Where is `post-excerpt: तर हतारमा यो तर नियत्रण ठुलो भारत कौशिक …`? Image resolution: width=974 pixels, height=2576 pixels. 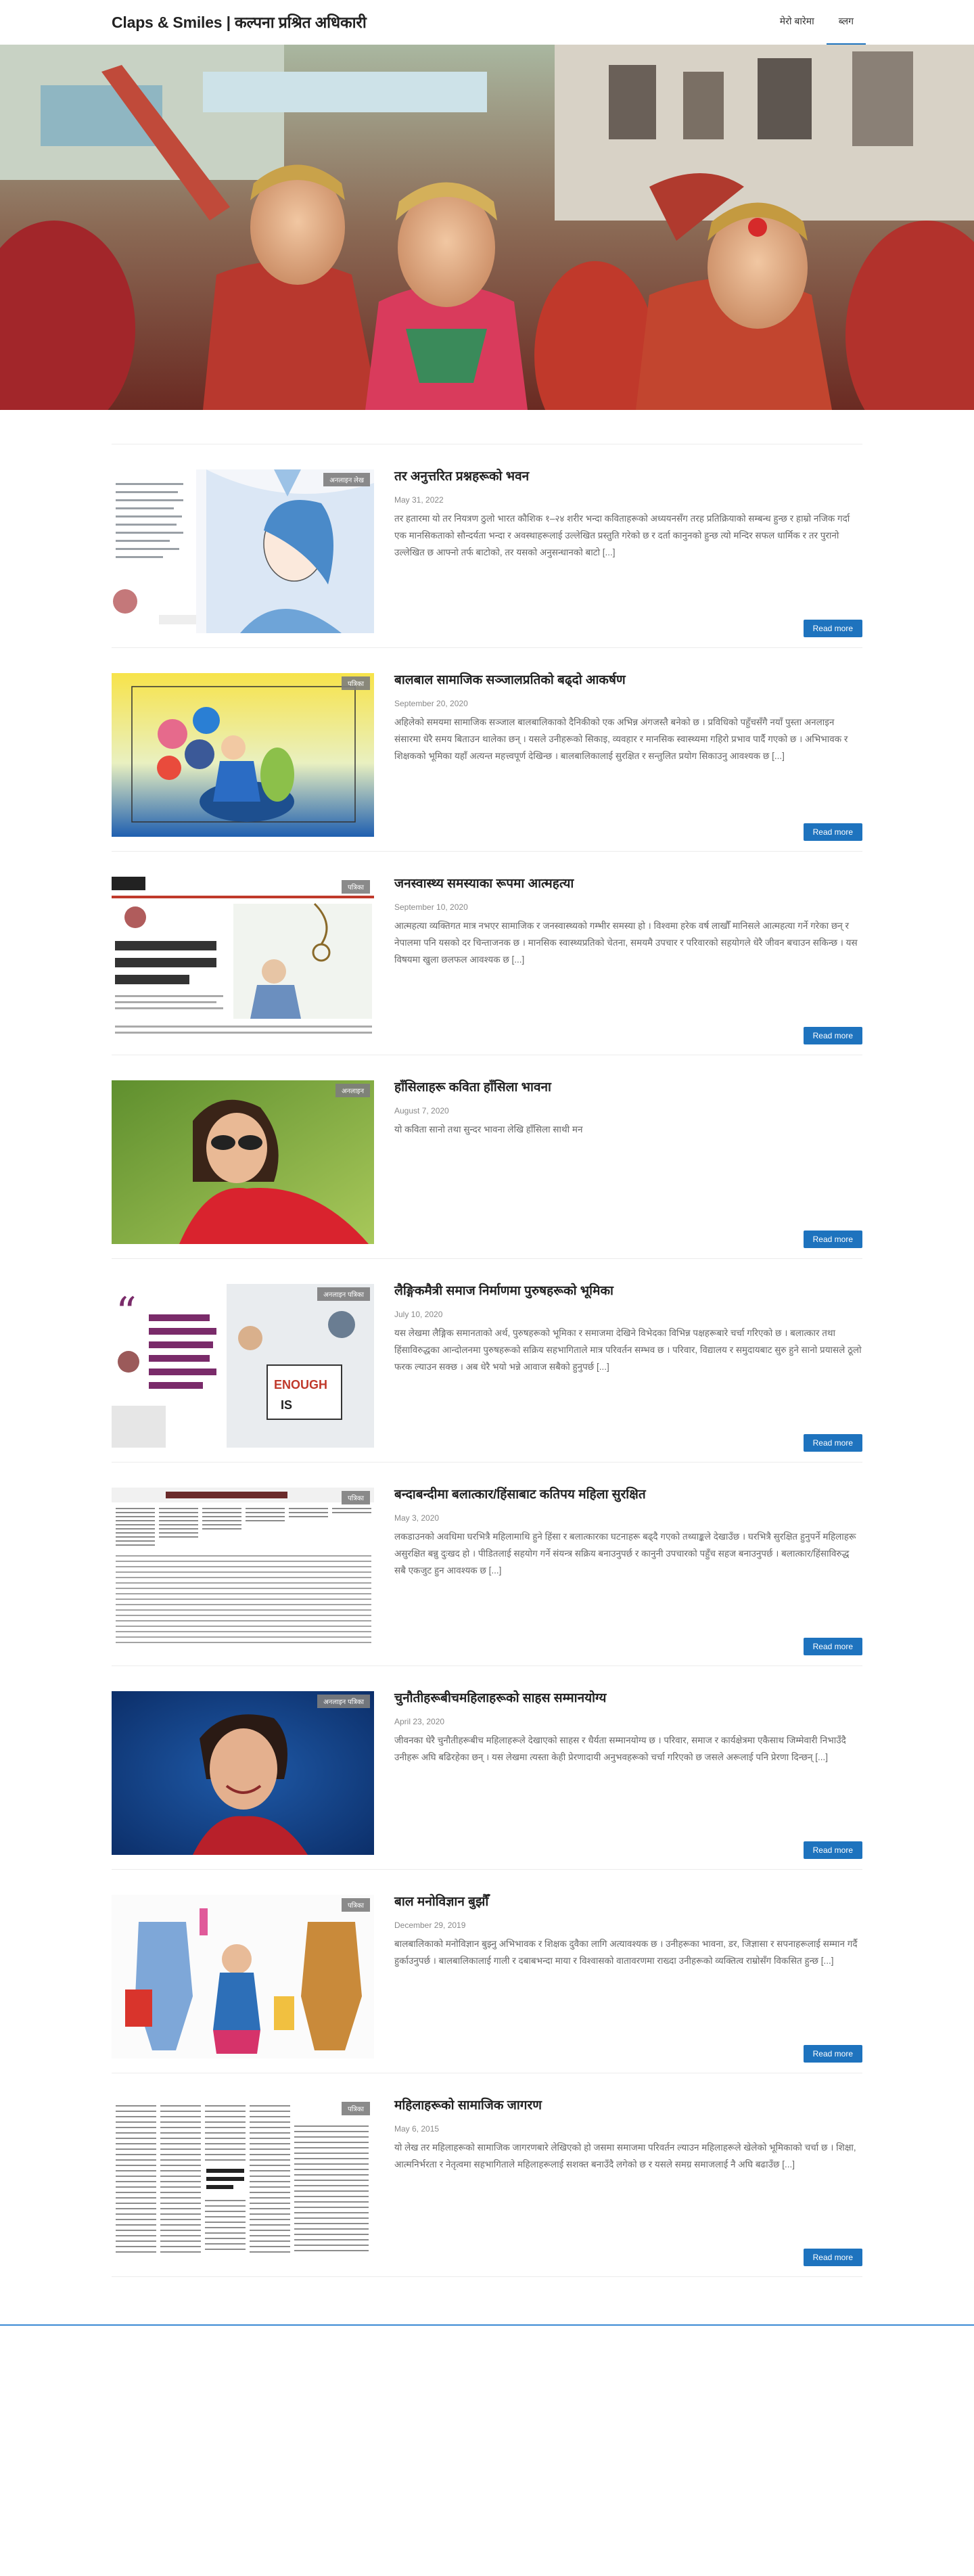 post-excerpt: तर हतारमा यो तर नियत्रण ठुलो भारत कौशिक … is located at coordinates (622, 535).